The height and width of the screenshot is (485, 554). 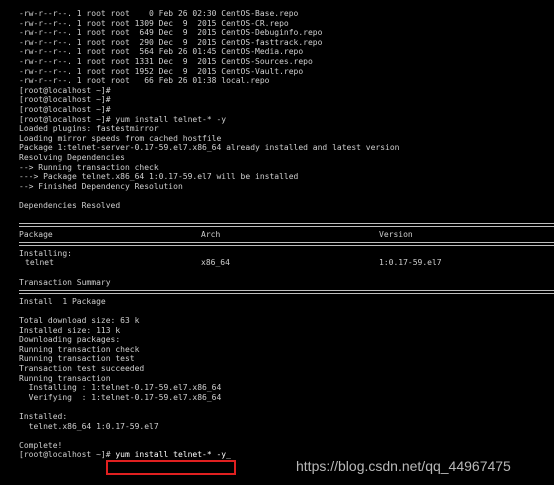 What do you see at coordinates (277, 235) in the screenshot?
I see `table-header-row: Package Arch Version` at bounding box center [277, 235].